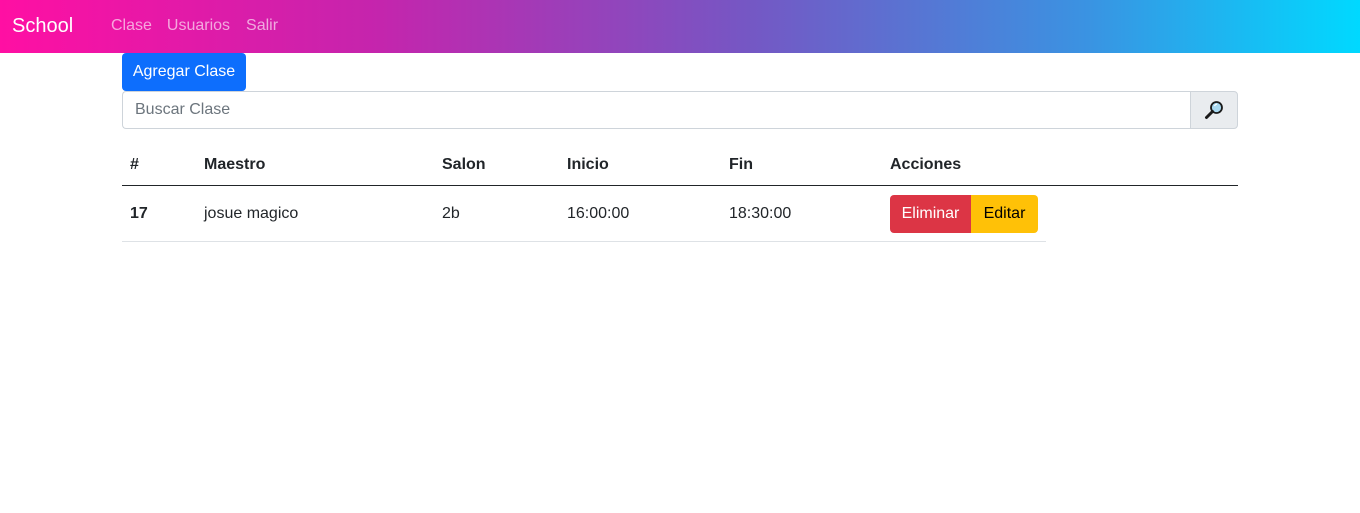 The height and width of the screenshot is (513, 1360). Describe the element at coordinates (930, 213) in the screenshot. I see `delete-button: Eliminar` at that location.